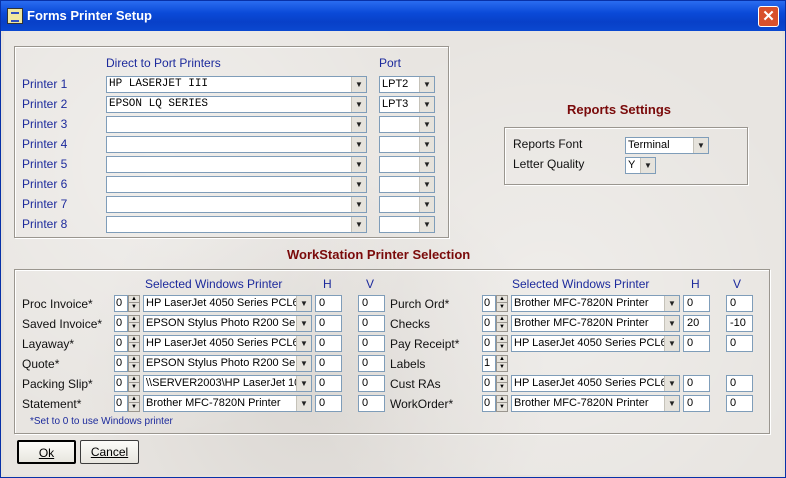 The width and height of the screenshot is (786, 478). What do you see at coordinates (236, 84) in the screenshot?
I see `port-printer-select: HP LASERJET III ▼` at bounding box center [236, 84].